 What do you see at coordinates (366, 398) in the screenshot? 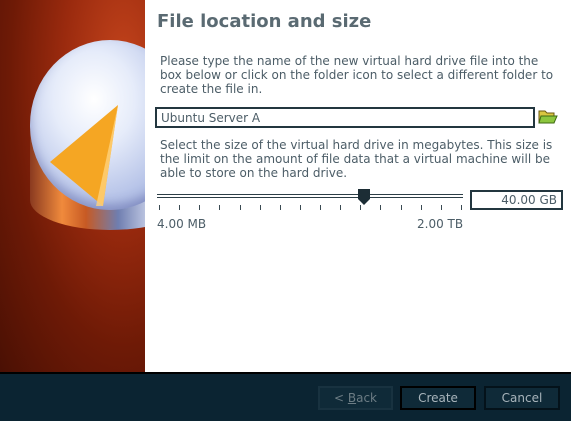
I see `back-rest: ack` at bounding box center [366, 398].